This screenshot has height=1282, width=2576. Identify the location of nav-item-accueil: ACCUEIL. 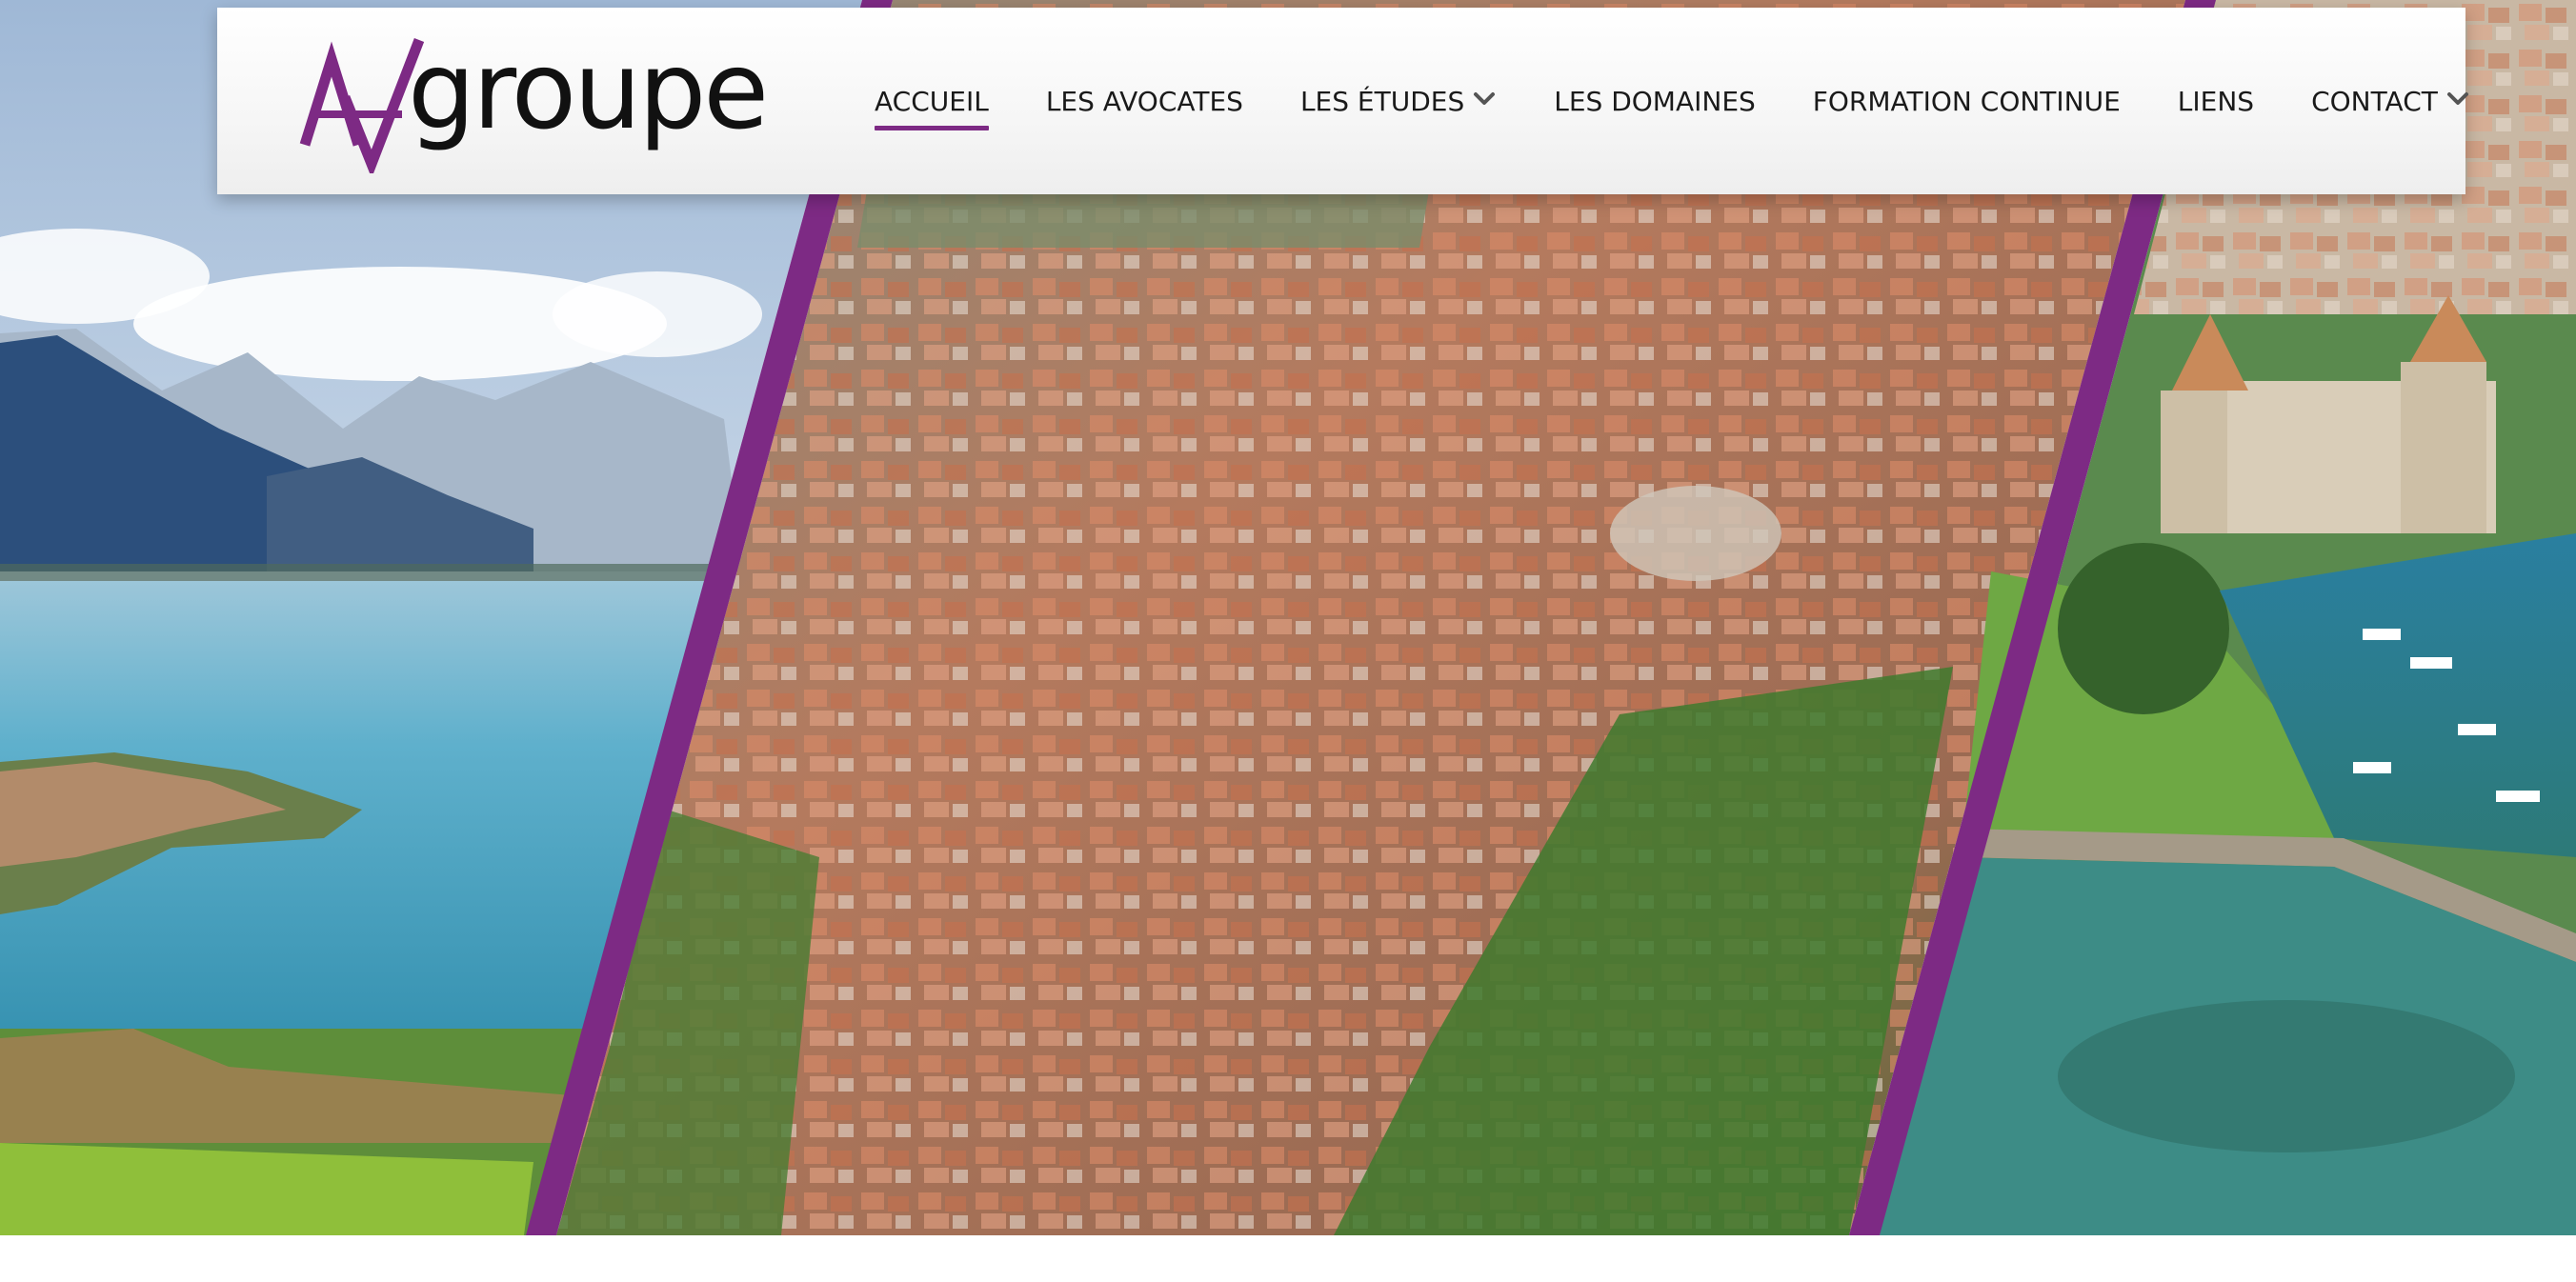
(932, 101).